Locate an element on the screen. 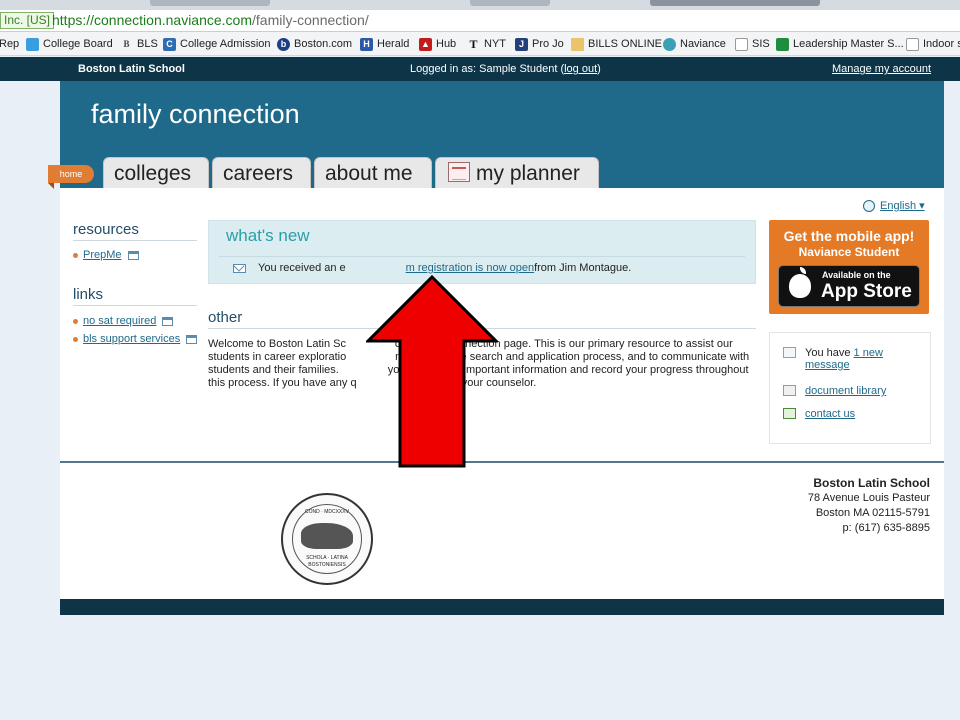 The width and height of the screenshot is (960, 720). tab-my-planner: my planner is located at coordinates (517, 172).